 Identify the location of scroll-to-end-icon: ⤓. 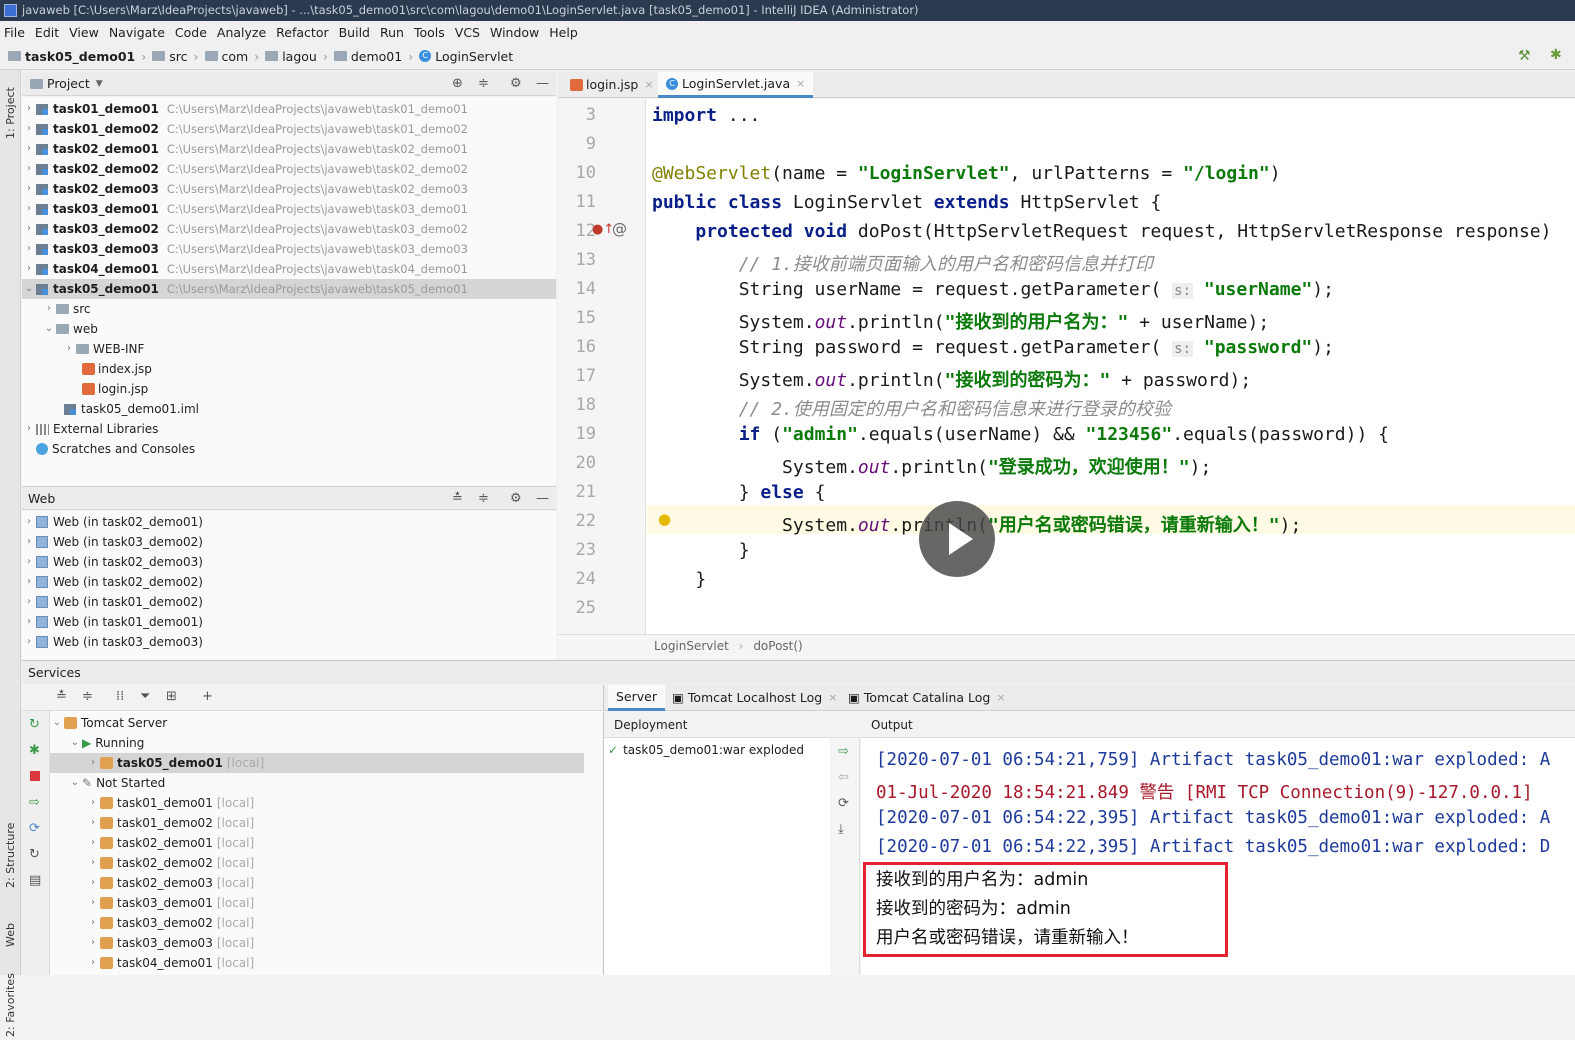
(841, 829).